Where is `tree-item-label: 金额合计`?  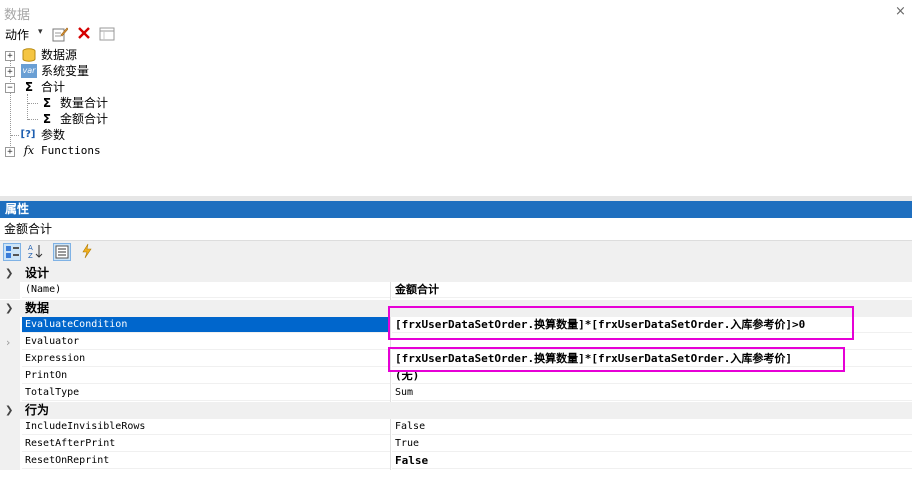 tree-item-label: 金额合计 is located at coordinates (84, 119).